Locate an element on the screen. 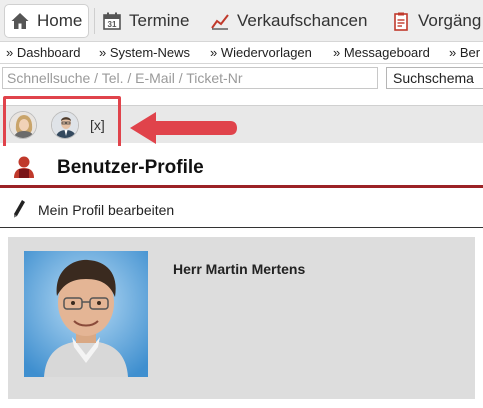 This screenshot has width=483, height=408. nav-verkaufschancen: Verkaufschancen is located at coordinates (288, 21).